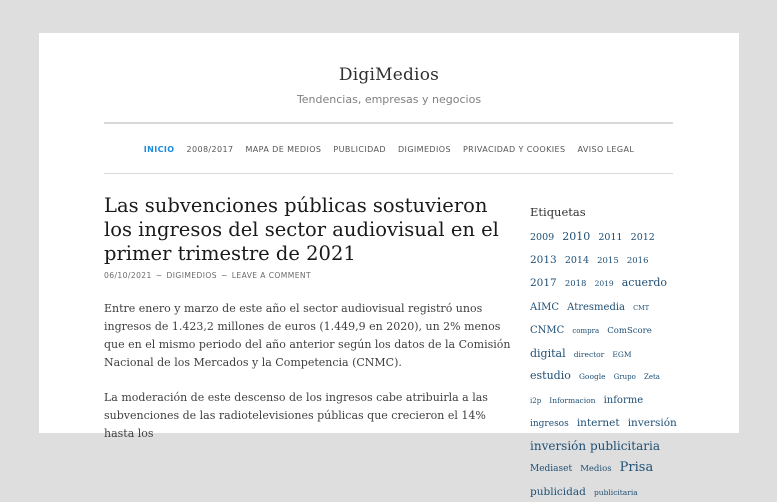  I want to click on tag-link: CNMC, so click(547, 330).